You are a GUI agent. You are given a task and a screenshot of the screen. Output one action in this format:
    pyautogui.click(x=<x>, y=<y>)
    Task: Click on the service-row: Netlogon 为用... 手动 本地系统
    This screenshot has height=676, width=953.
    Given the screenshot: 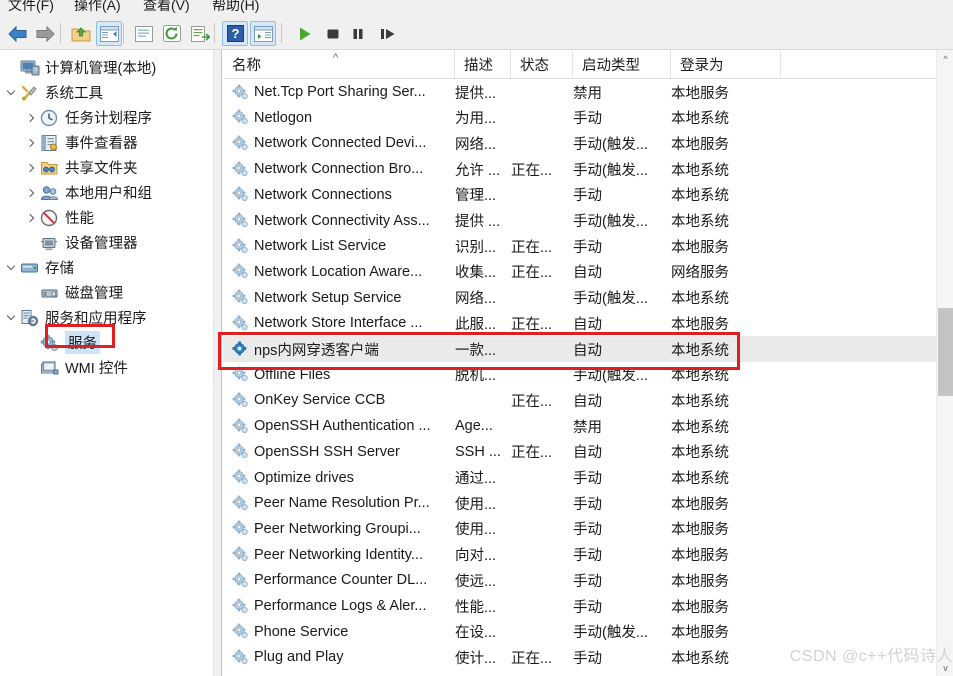 What is the action you would take?
    pyautogui.click(x=588, y=118)
    